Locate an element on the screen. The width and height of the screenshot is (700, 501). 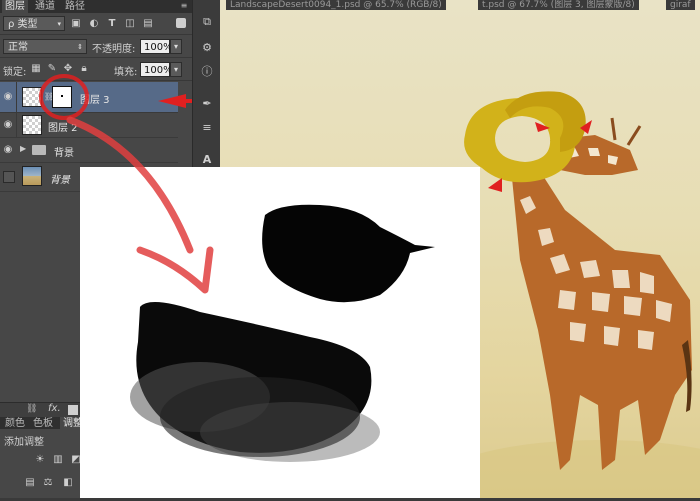
lock-transparent-icon: ▦ is located at coordinates (36, 69).